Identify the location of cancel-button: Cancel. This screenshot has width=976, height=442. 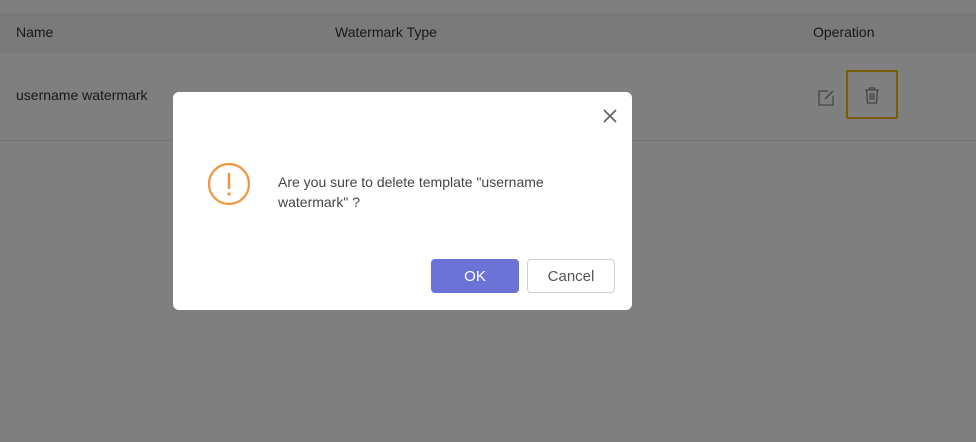
(571, 276).